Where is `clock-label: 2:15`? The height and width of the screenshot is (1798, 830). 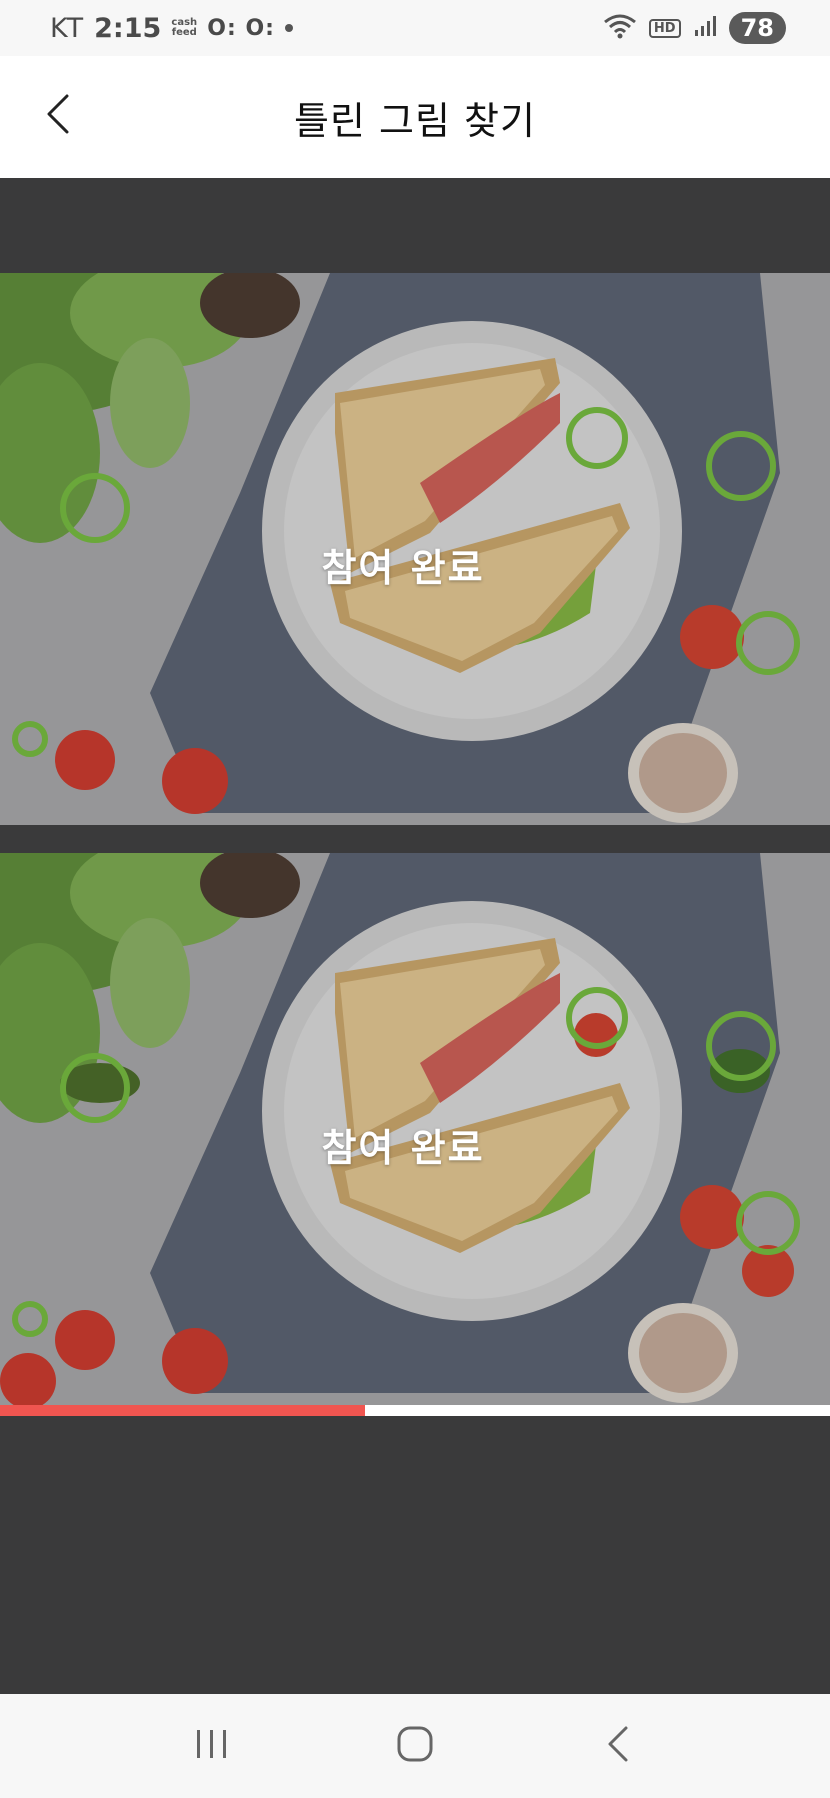 clock-label: 2:15 is located at coordinates (128, 28).